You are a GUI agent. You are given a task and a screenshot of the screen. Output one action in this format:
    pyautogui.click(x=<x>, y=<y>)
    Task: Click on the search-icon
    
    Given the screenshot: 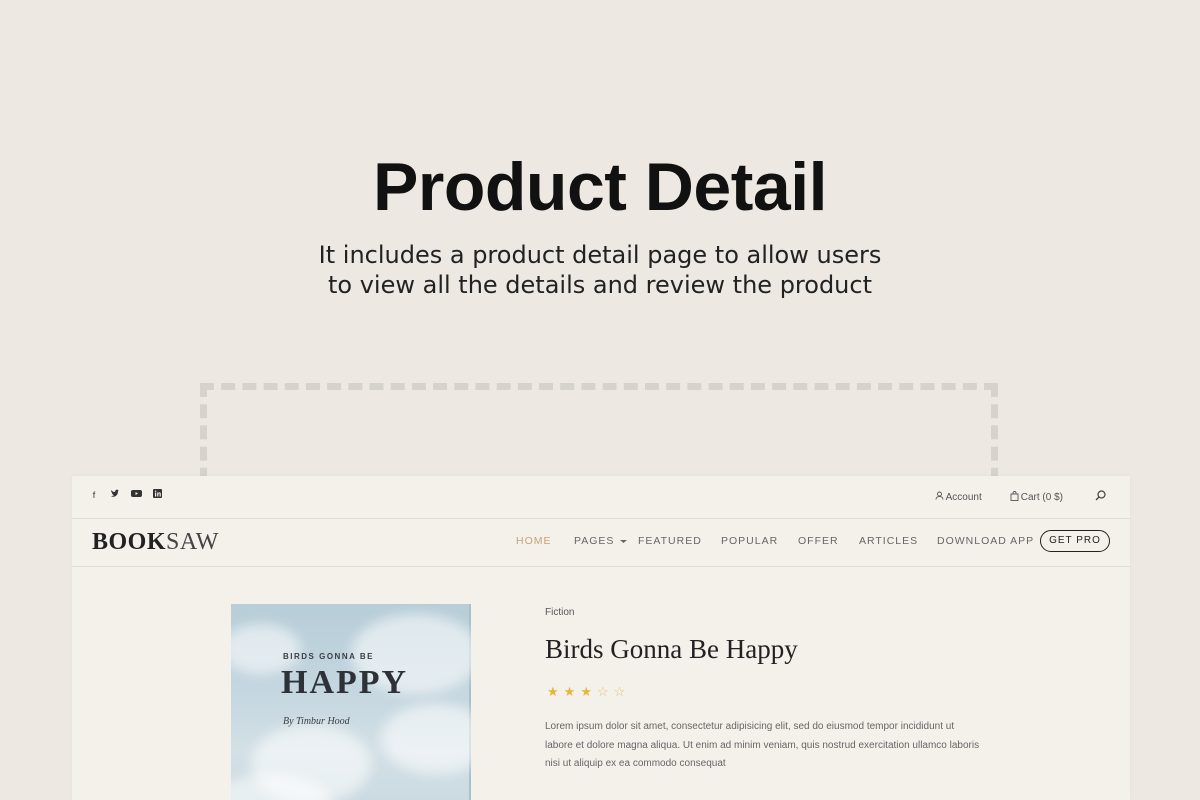 What is the action you would take?
    pyautogui.click(x=1100, y=497)
    